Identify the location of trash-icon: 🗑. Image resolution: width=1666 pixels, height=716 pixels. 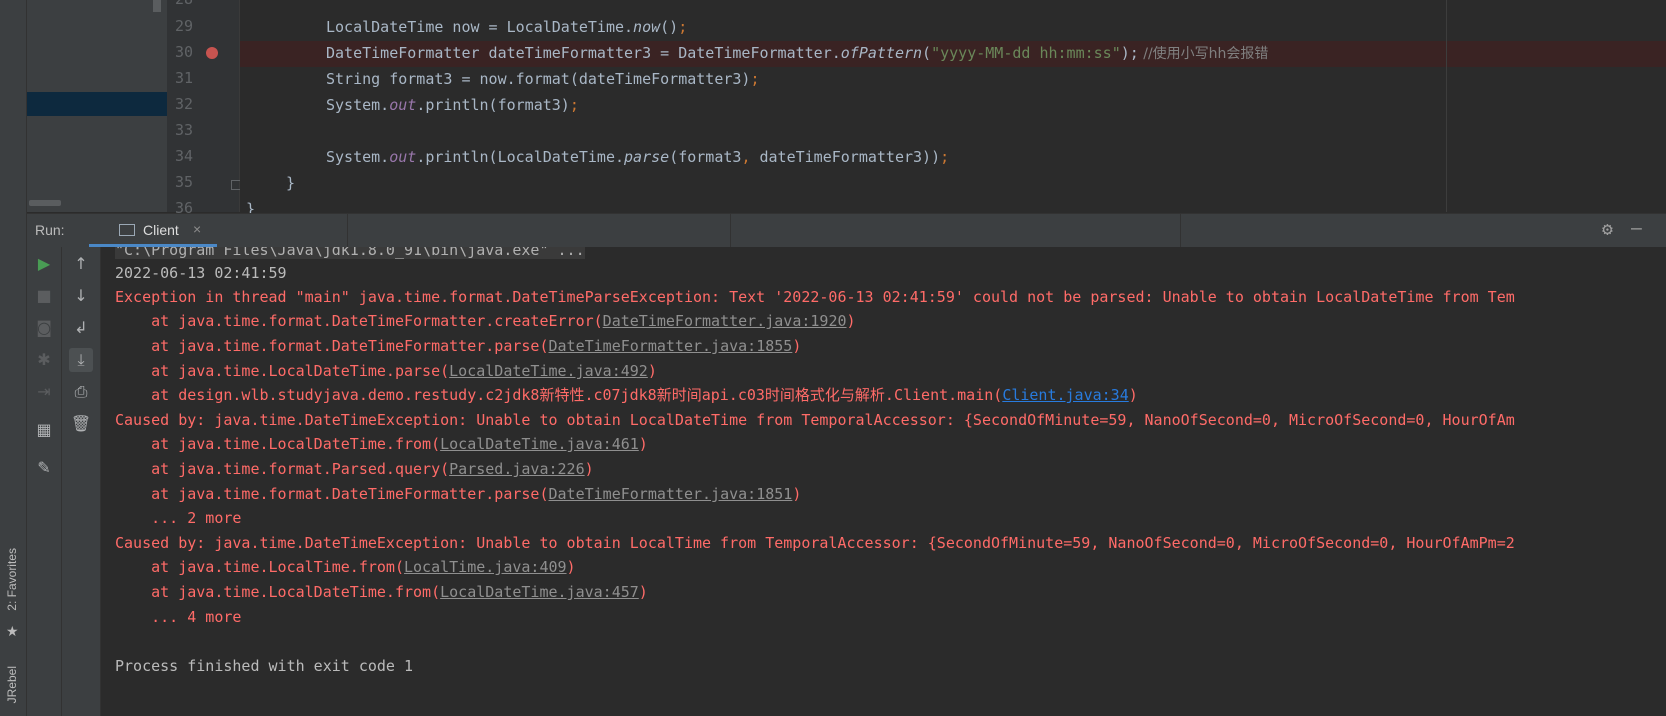
(81, 424).